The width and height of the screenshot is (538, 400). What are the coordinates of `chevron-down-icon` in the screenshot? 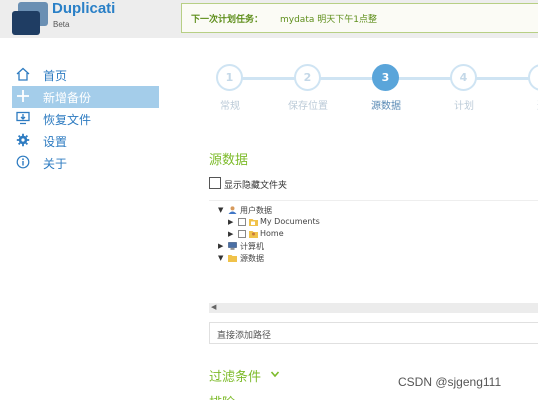 It's located at (275, 374).